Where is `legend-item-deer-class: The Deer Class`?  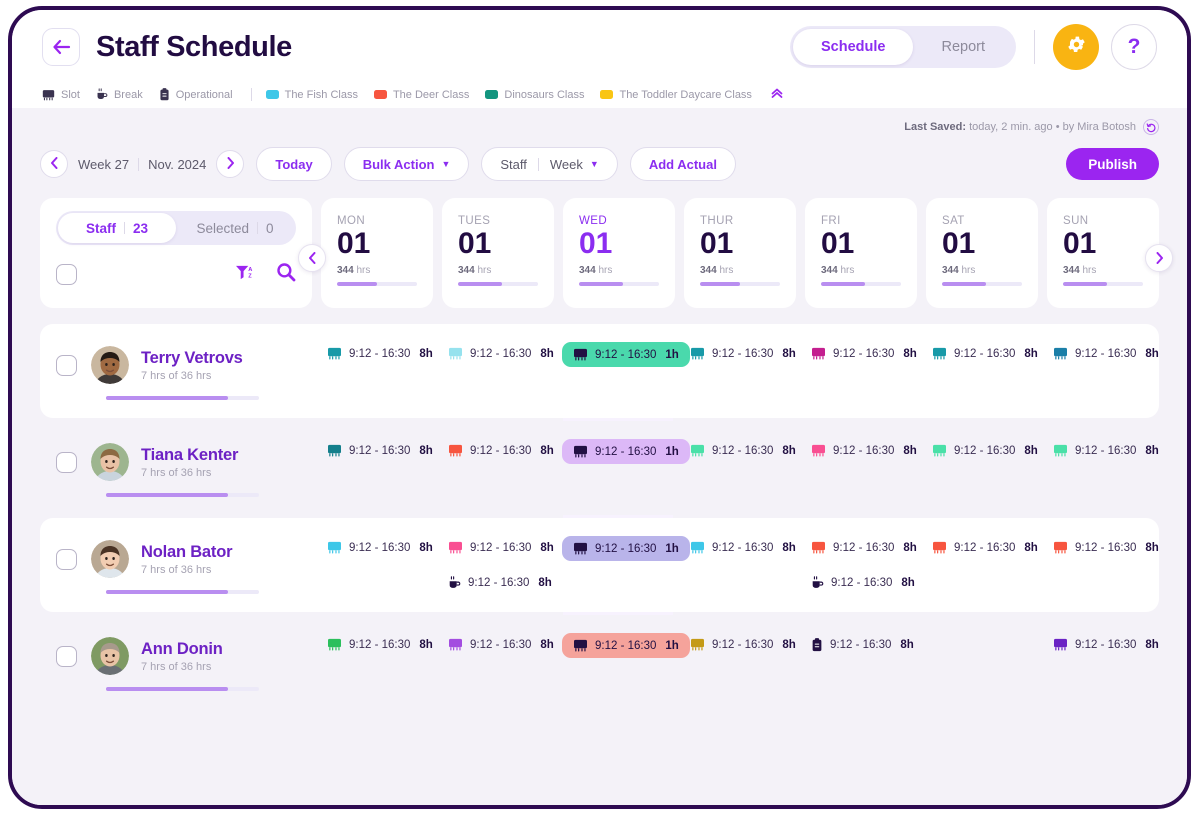
legend-item-deer-class: The Deer Class is located at coordinates (421, 95).